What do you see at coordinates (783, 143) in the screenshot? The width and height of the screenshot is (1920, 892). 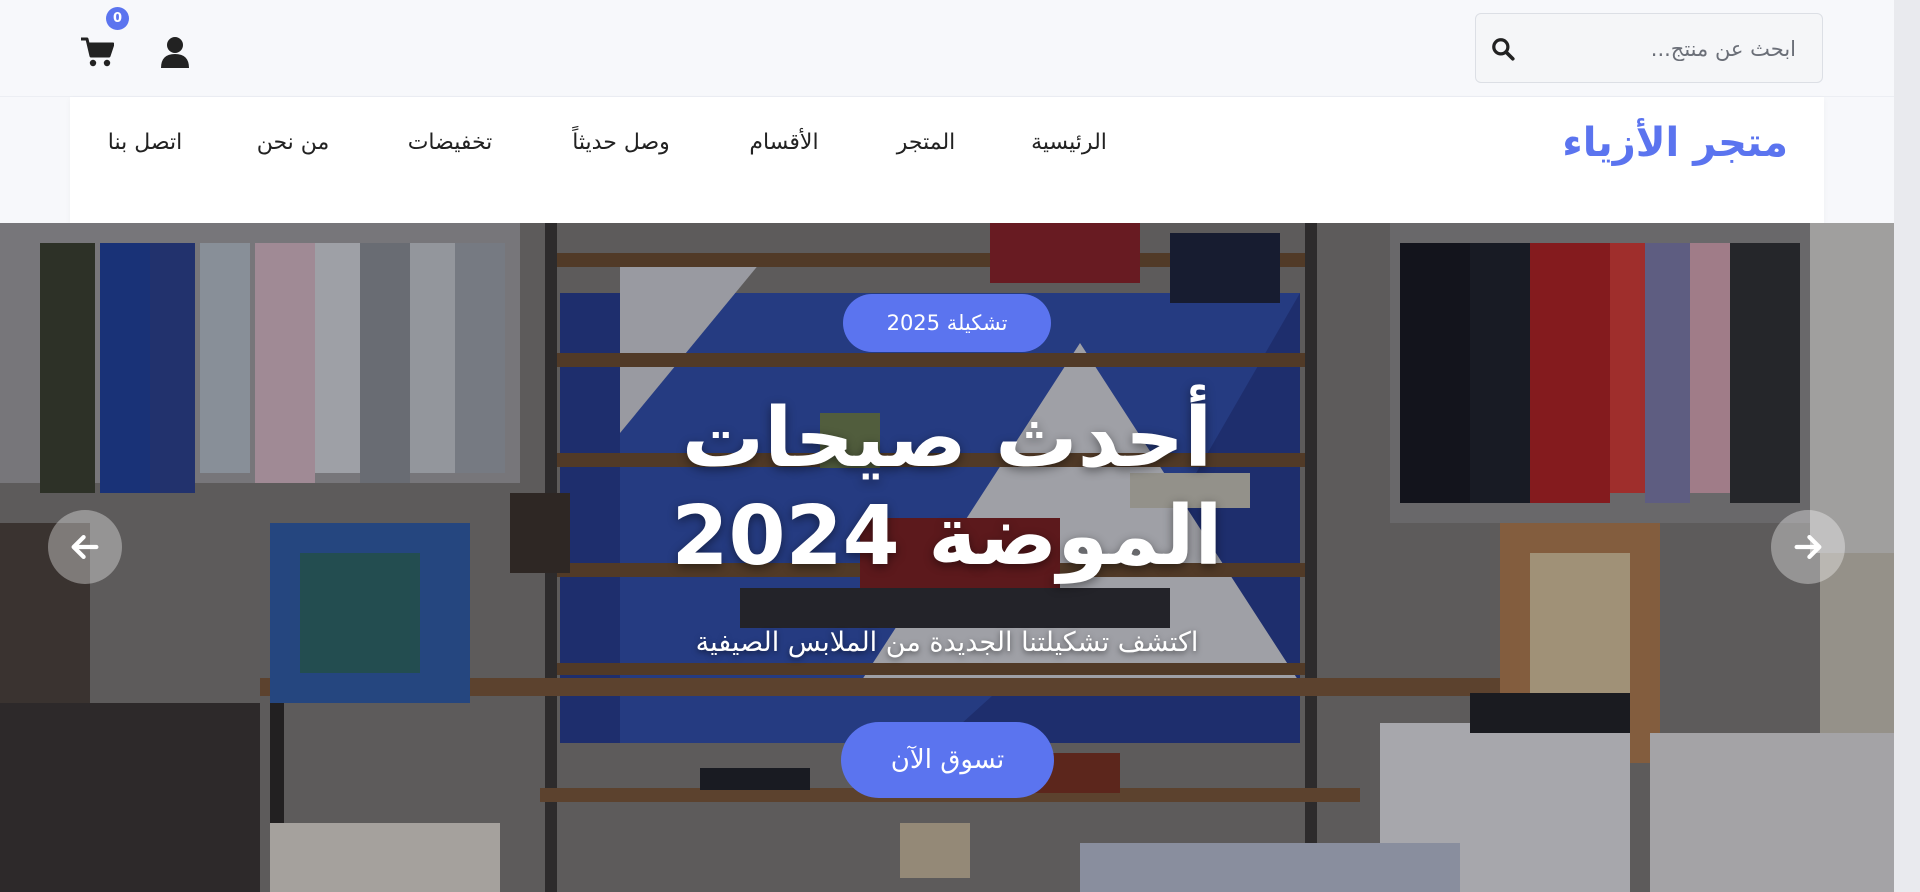 I see `nav-link-categories: الأقسام` at bounding box center [783, 143].